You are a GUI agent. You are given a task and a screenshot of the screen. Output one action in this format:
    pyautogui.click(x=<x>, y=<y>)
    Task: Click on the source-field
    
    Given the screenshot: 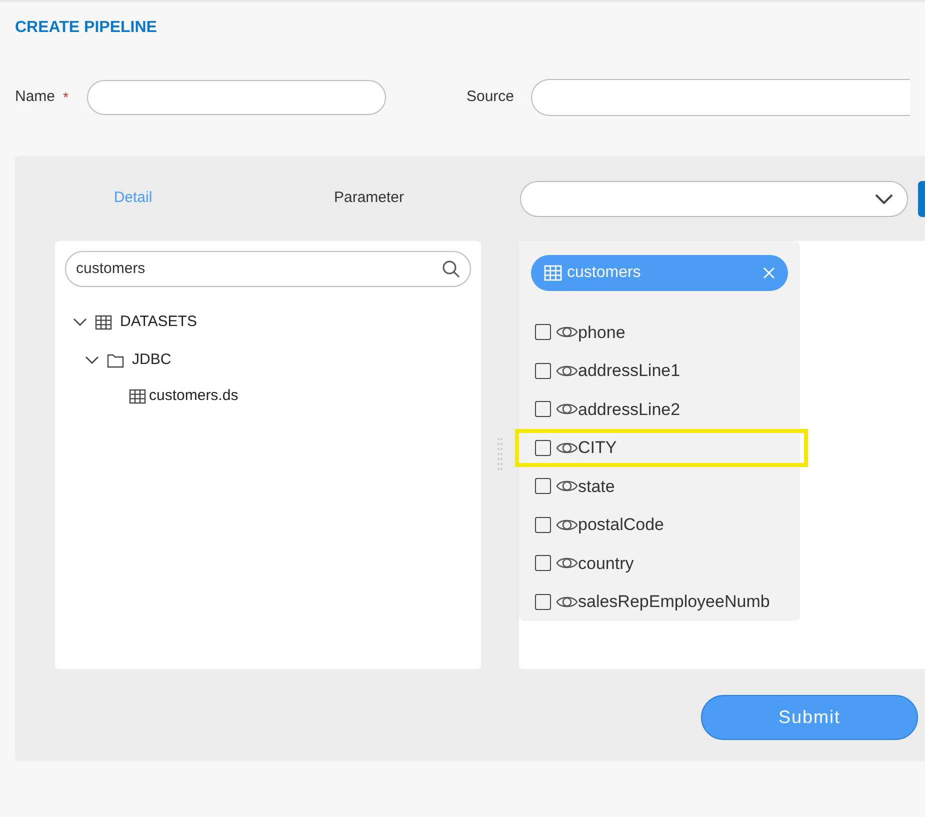 What is the action you would take?
    pyautogui.click(x=720, y=97)
    